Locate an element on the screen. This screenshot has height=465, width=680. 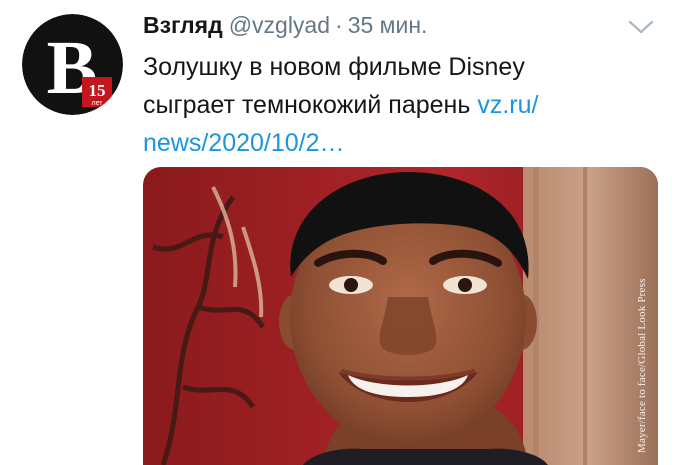
vzglyad-logo-icon: B 15 лет is located at coordinates (72, 64).